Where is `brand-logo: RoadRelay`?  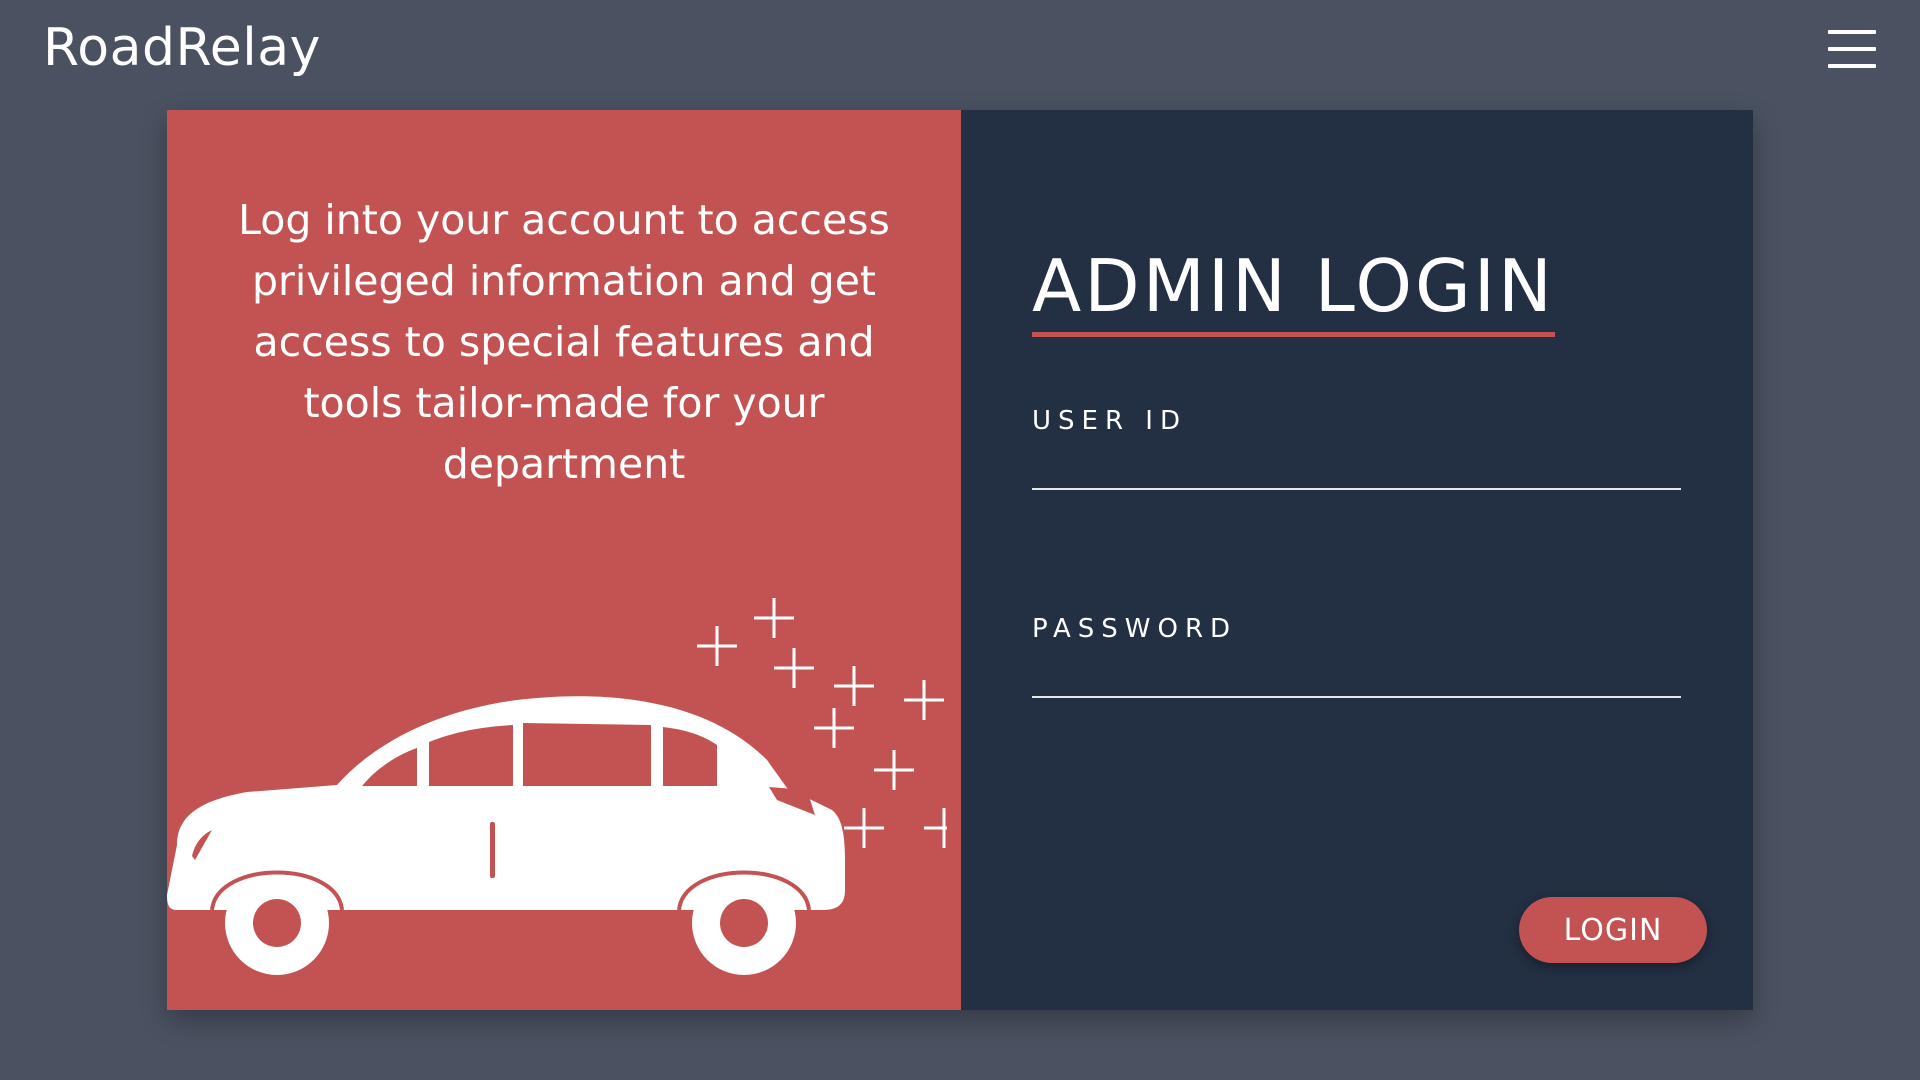
brand-logo: RoadRelay is located at coordinates (182, 48).